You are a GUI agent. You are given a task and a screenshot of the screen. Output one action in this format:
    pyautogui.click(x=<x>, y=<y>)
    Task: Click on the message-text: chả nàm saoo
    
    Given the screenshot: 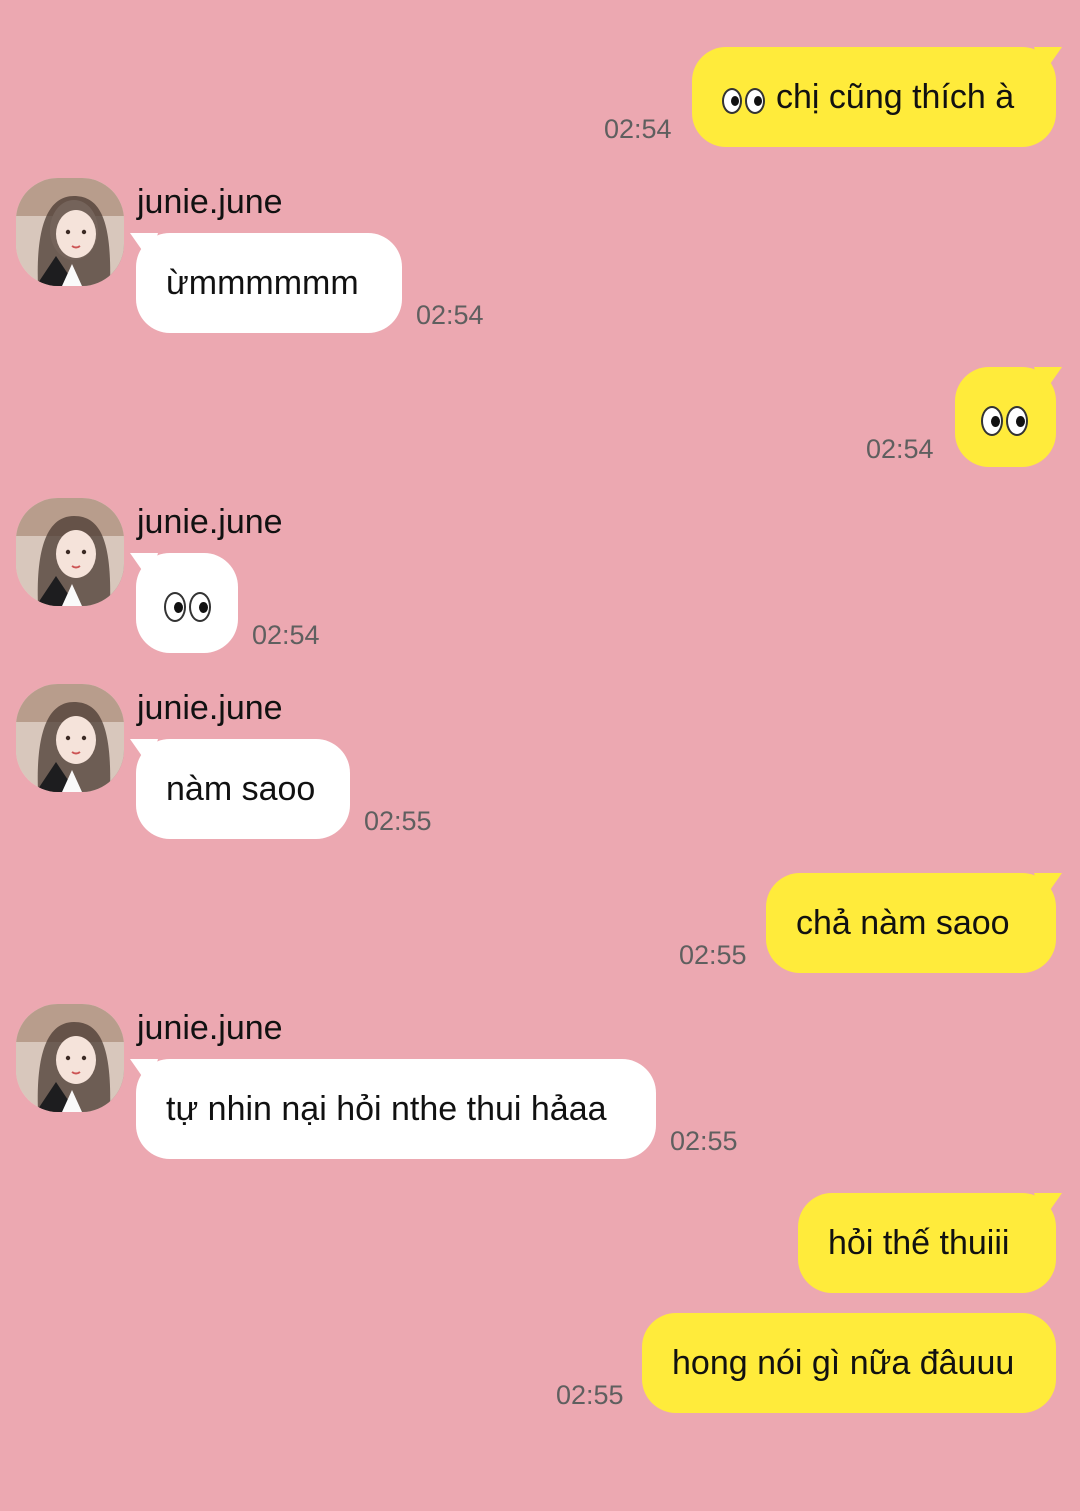 What is the action you would take?
    pyautogui.click(x=903, y=923)
    